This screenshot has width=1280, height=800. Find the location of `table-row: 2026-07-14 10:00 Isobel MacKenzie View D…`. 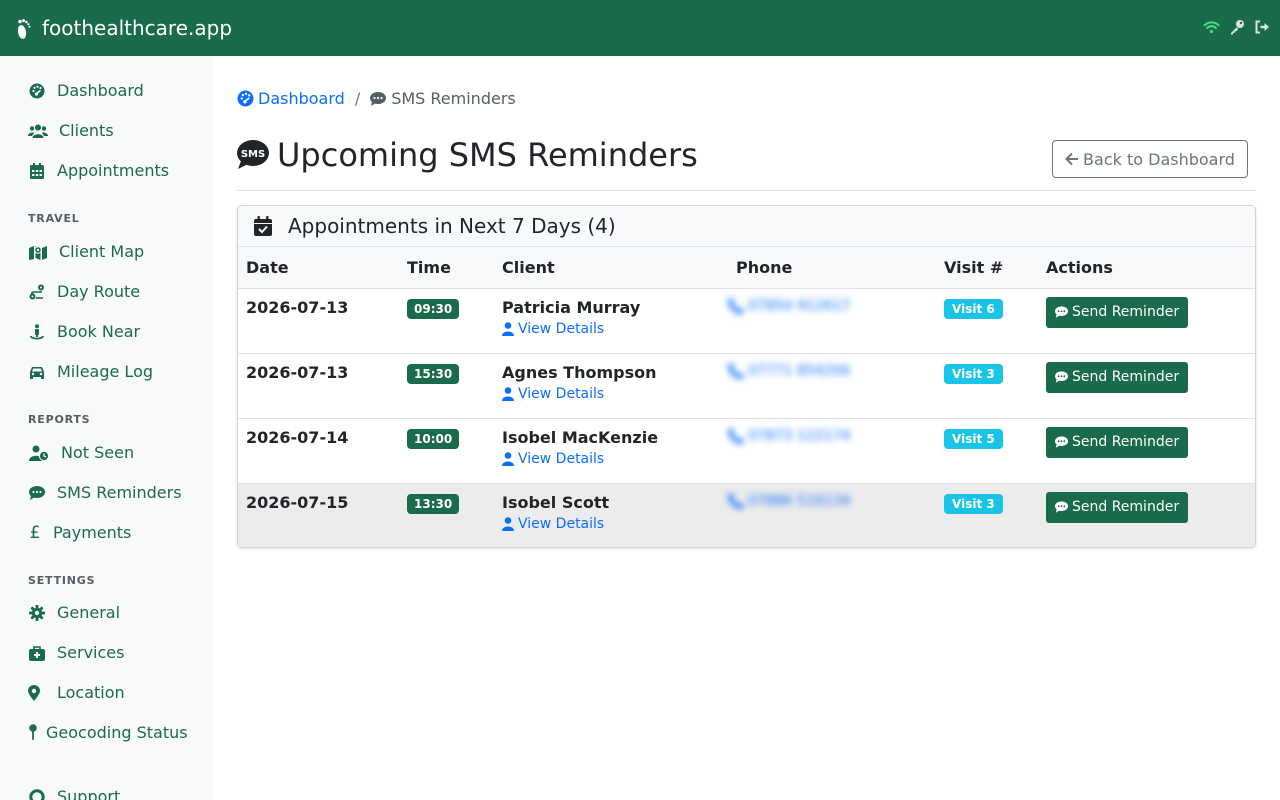

table-row: 2026-07-14 10:00 Isobel MacKenzie View D… is located at coordinates (746, 450).